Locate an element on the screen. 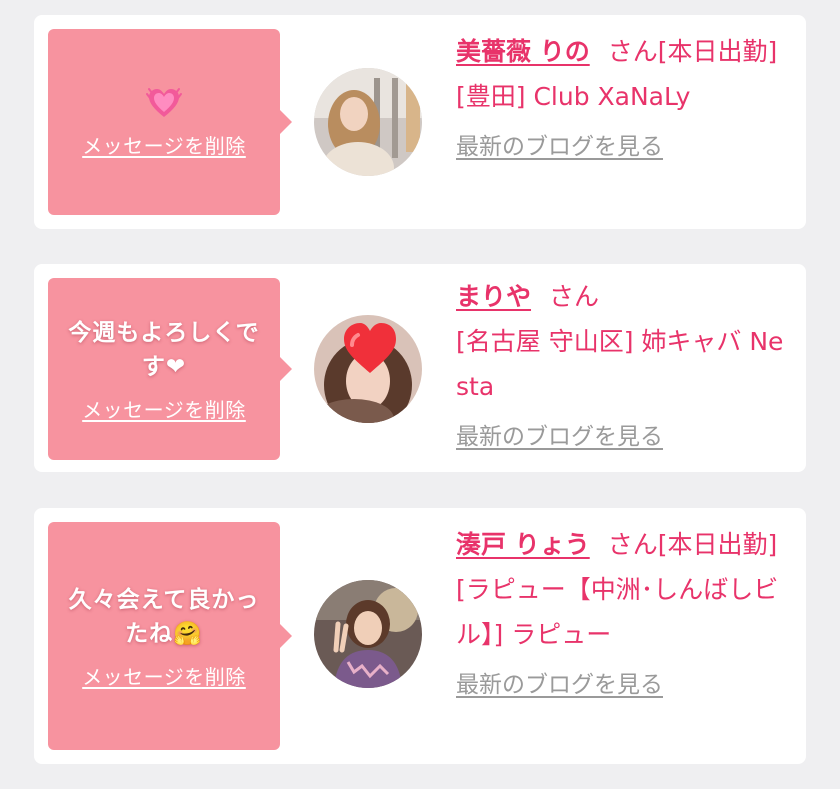  message-bubble: 久々会えて良かったね🤗 メッセージを削除 is located at coordinates (170, 636).